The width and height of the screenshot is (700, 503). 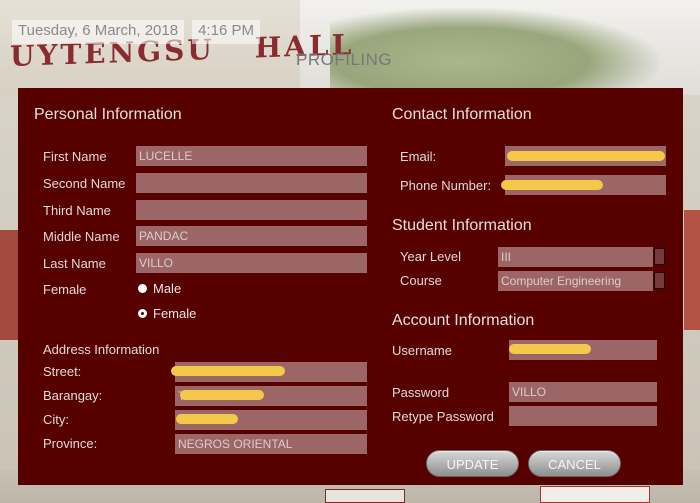 What do you see at coordinates (251, 210) in the screenshot?
I see `third-name-field` at bounding box center [251, 210].